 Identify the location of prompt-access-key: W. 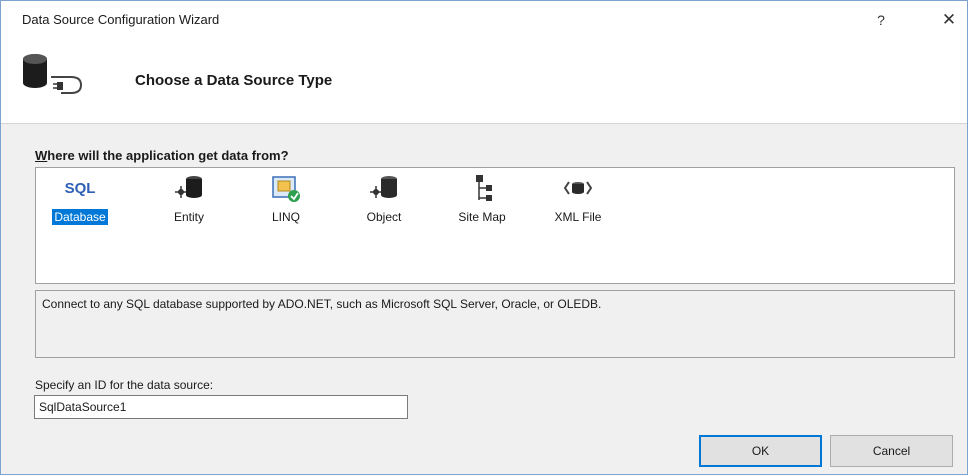
(41, 155).